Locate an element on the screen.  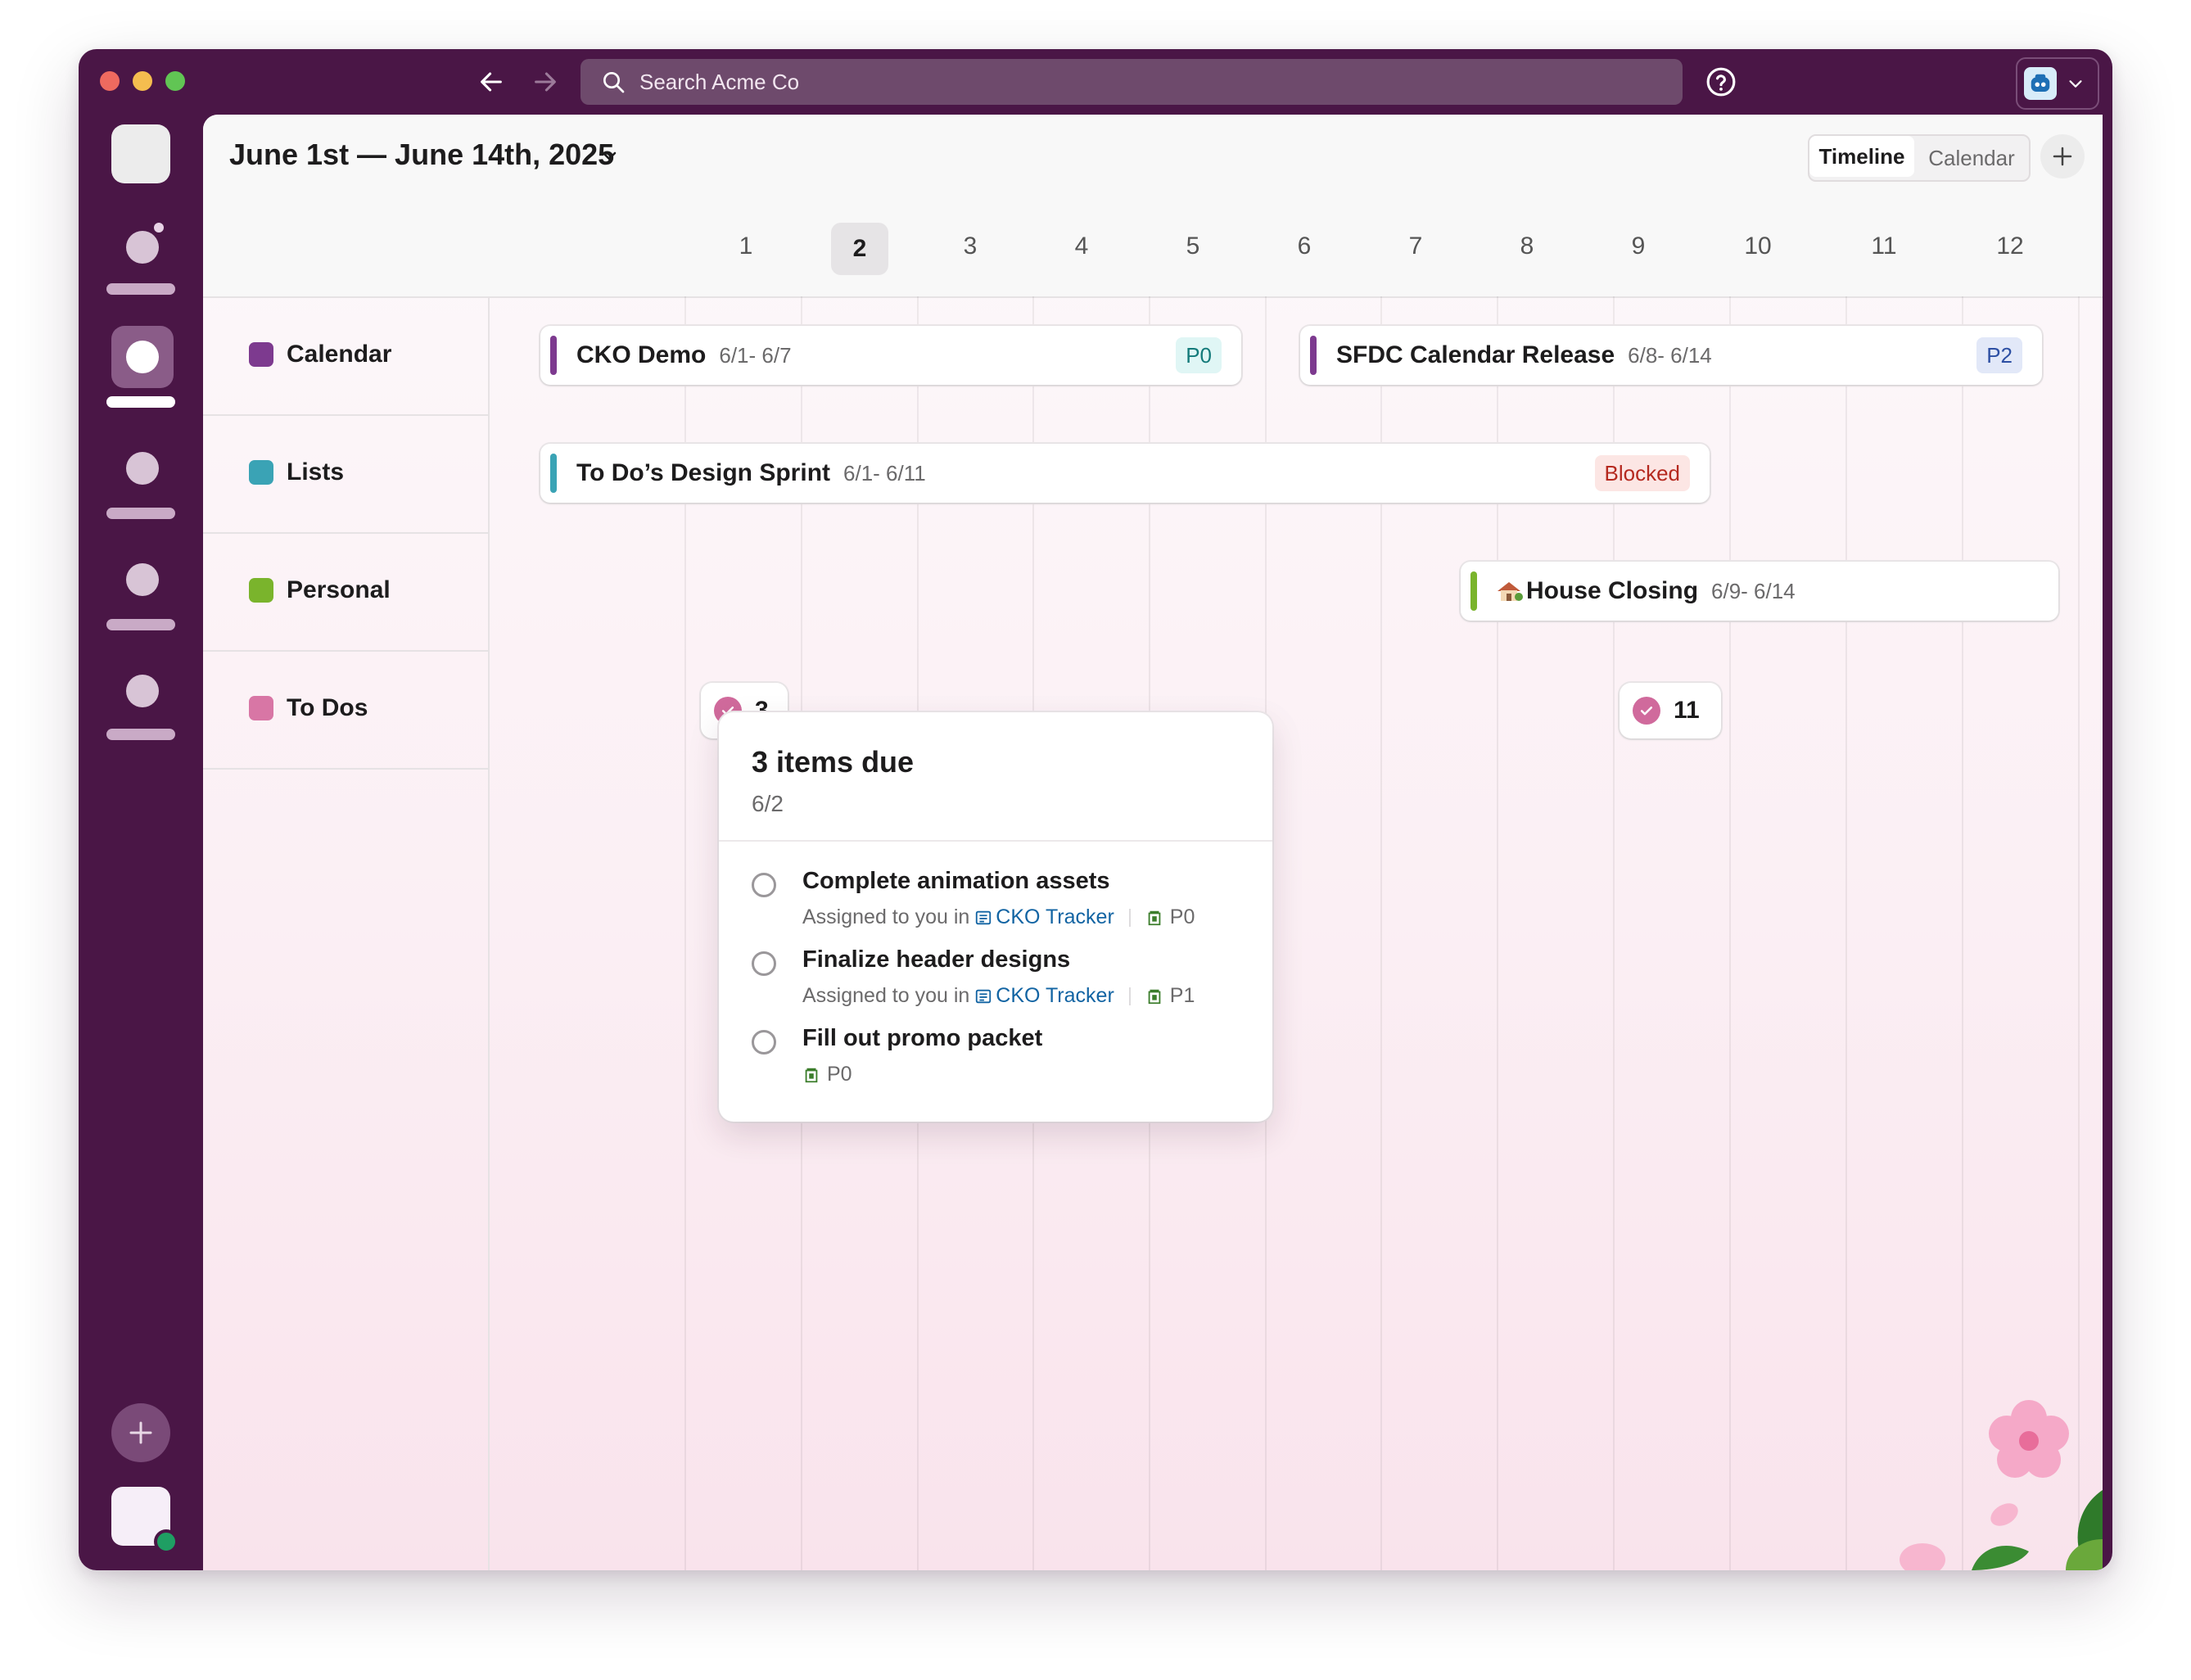
forward-button is located at coordinates (545, 82).